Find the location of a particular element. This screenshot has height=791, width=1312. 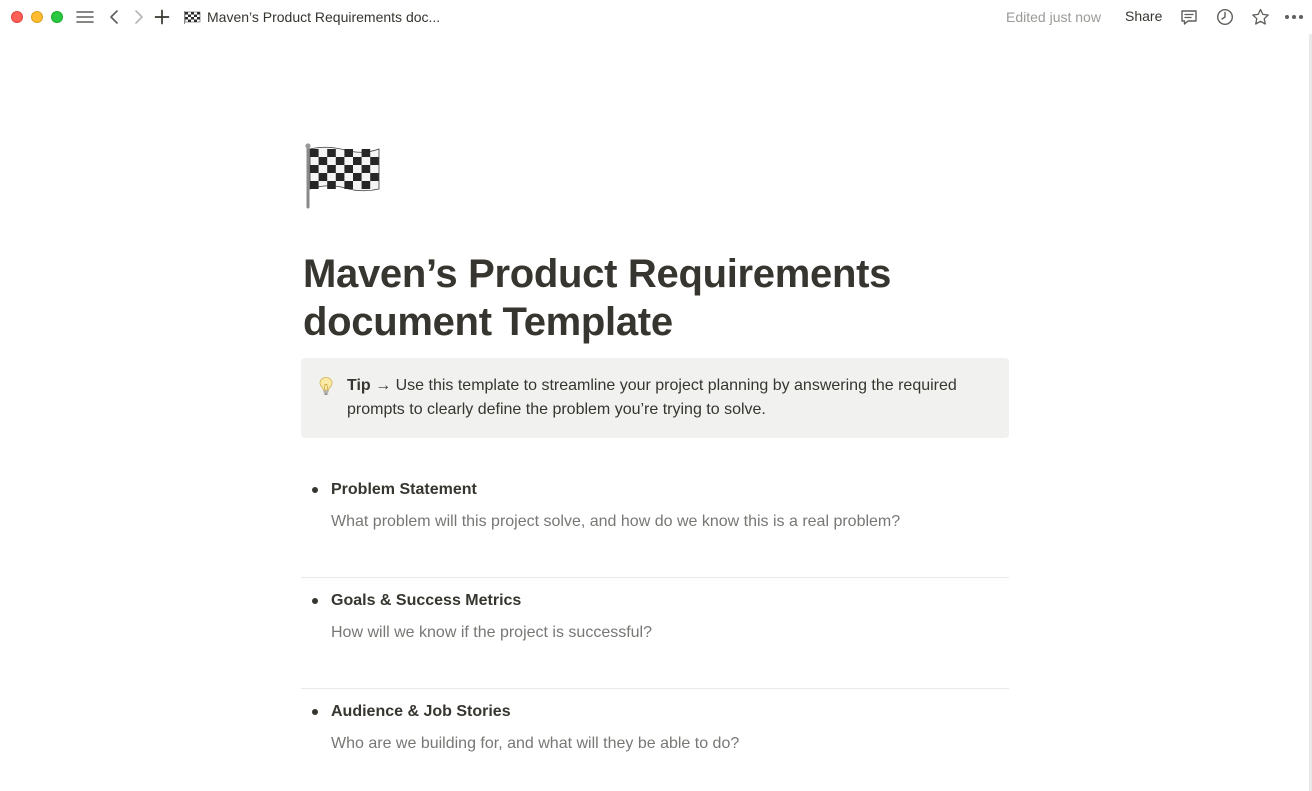

back-arrow-icon is located at coordinates (114, 17).